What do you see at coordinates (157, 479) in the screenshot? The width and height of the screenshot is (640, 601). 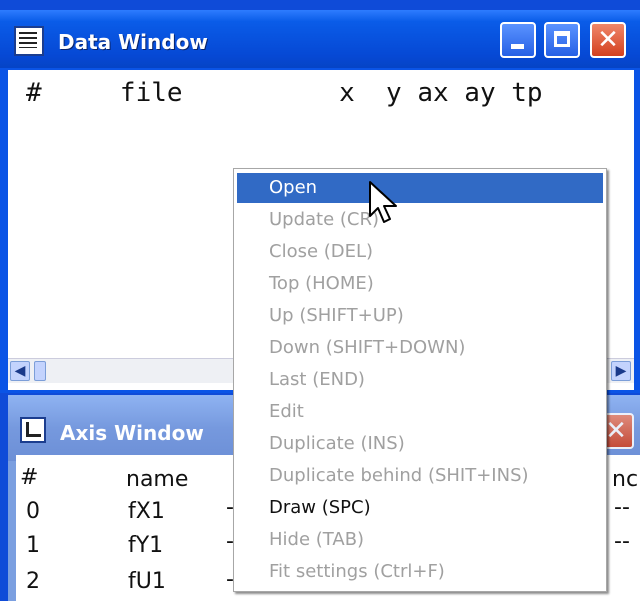 I see `axis-header-name: name` at bounding box center [157, 479].